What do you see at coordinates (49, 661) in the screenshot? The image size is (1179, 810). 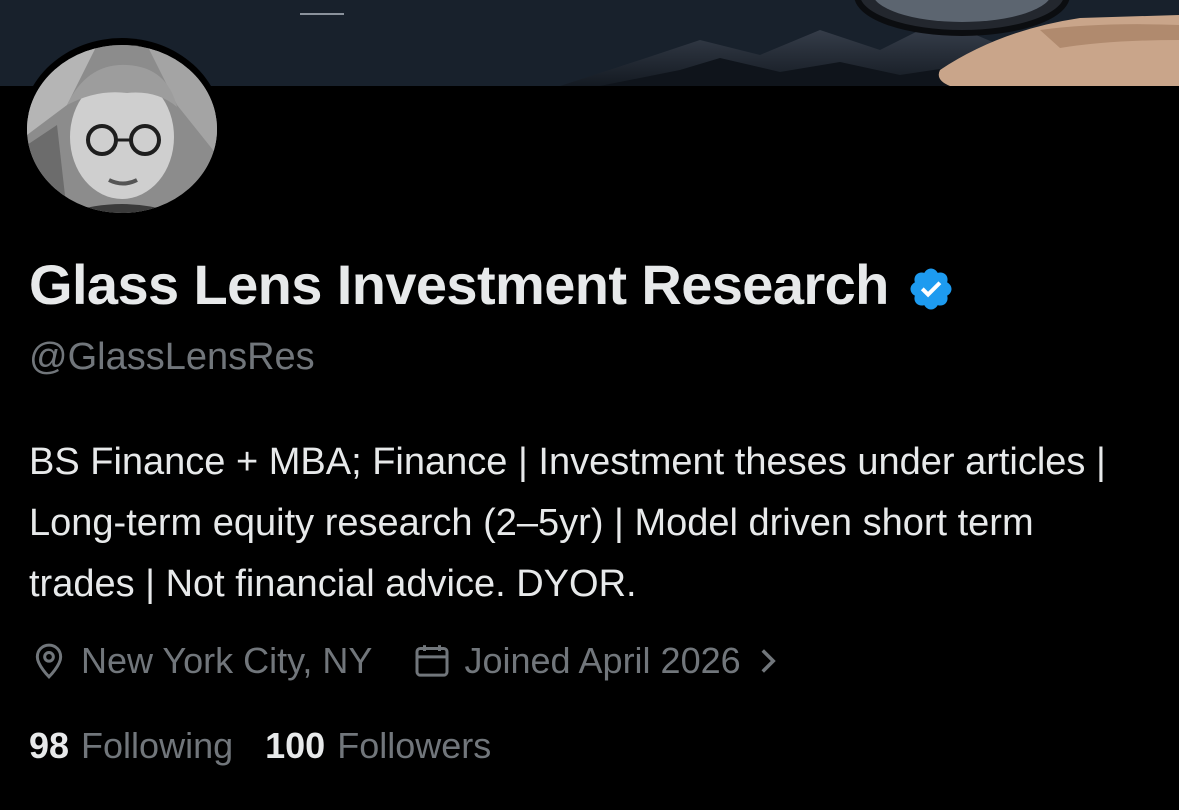 I see `location-pin-icon` at bounding box center [49, 661].